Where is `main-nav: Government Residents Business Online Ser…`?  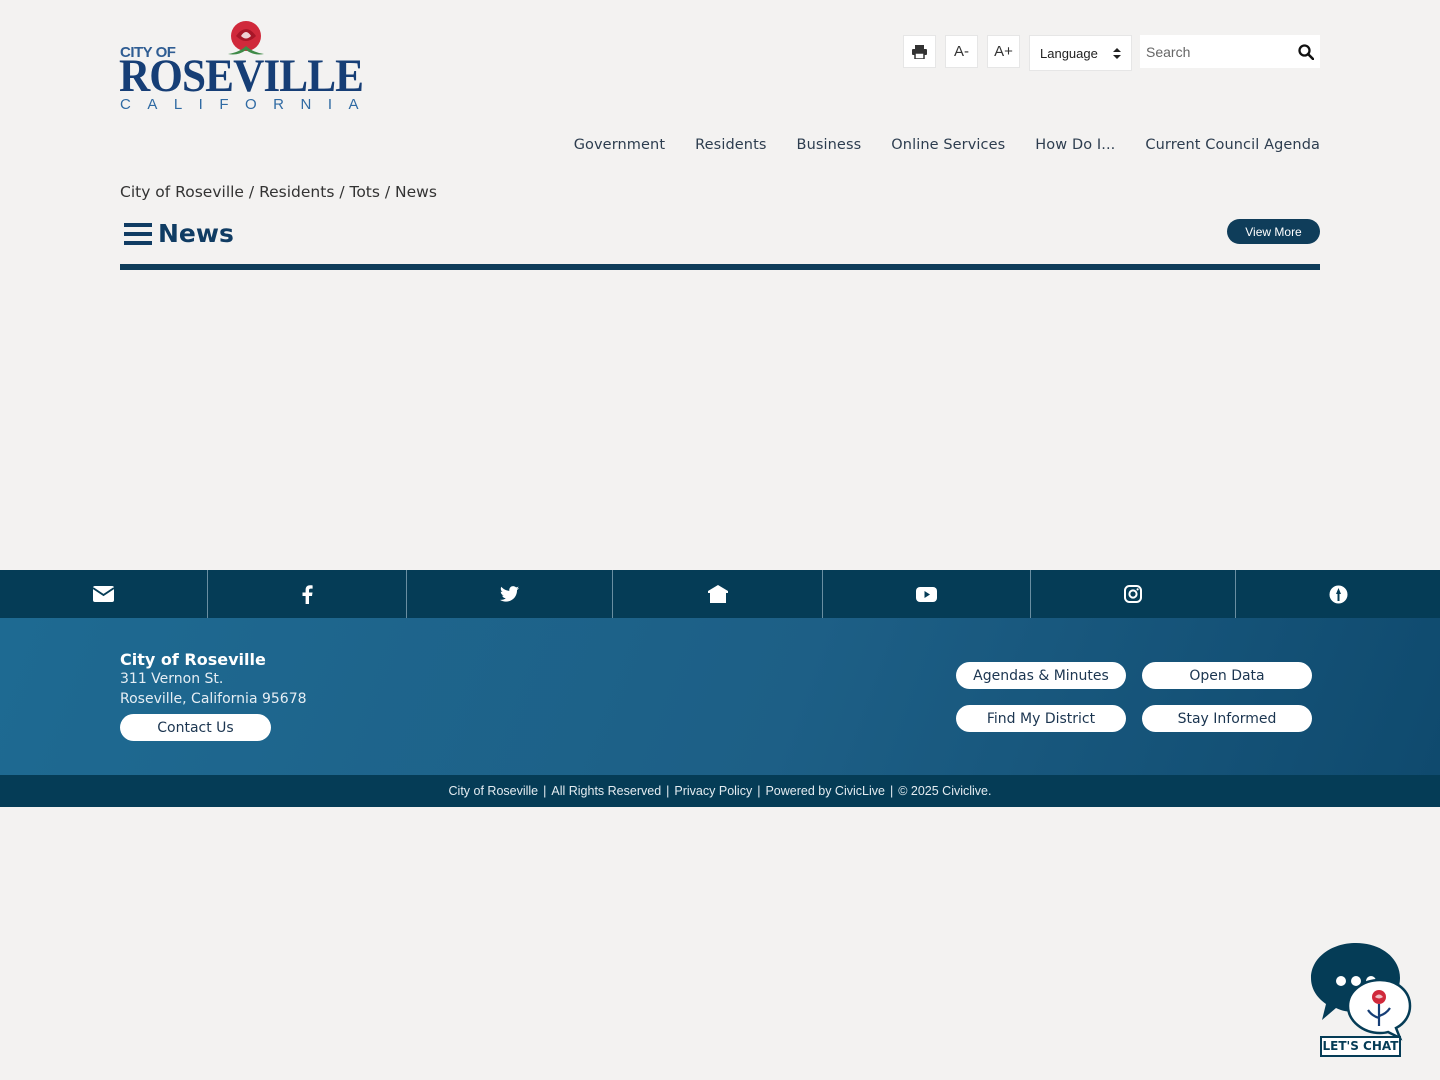
main-nav: Government Residents Business Online Ser… is located at coordinates (947, 145).